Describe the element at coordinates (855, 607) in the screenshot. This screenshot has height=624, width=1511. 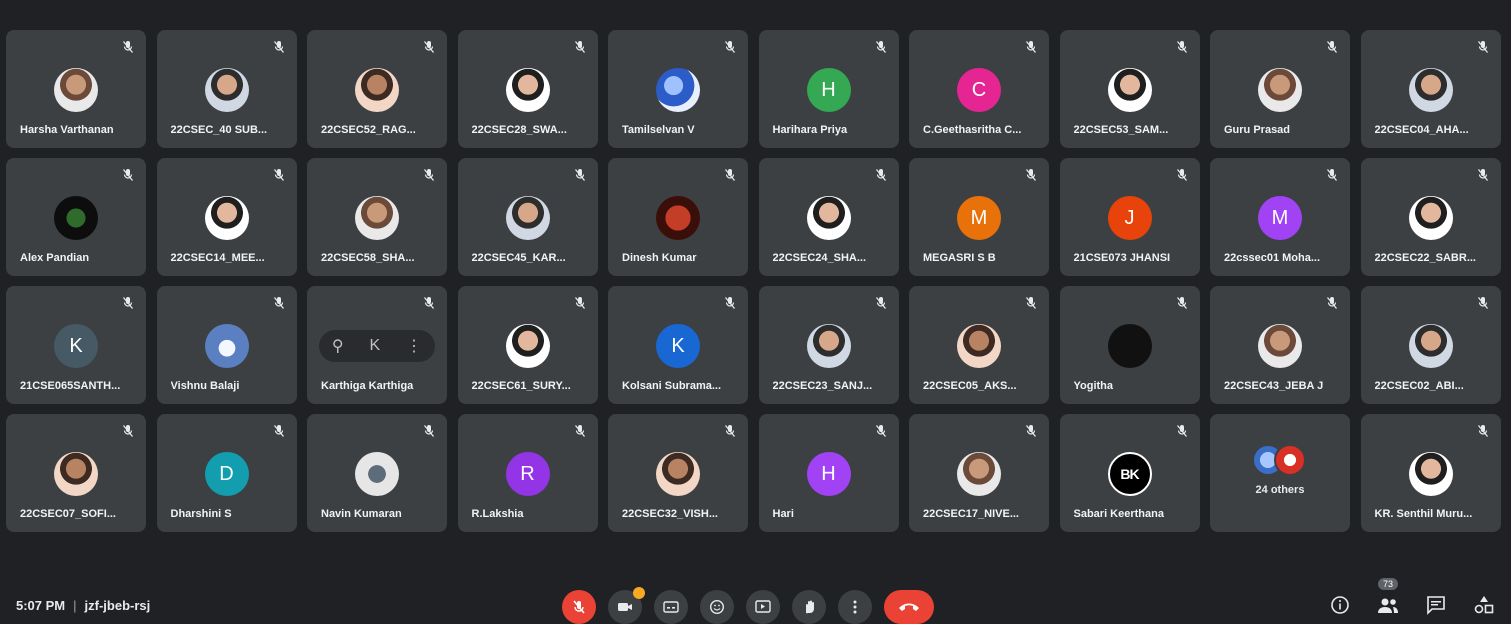
I see `more-options-button` at that location.